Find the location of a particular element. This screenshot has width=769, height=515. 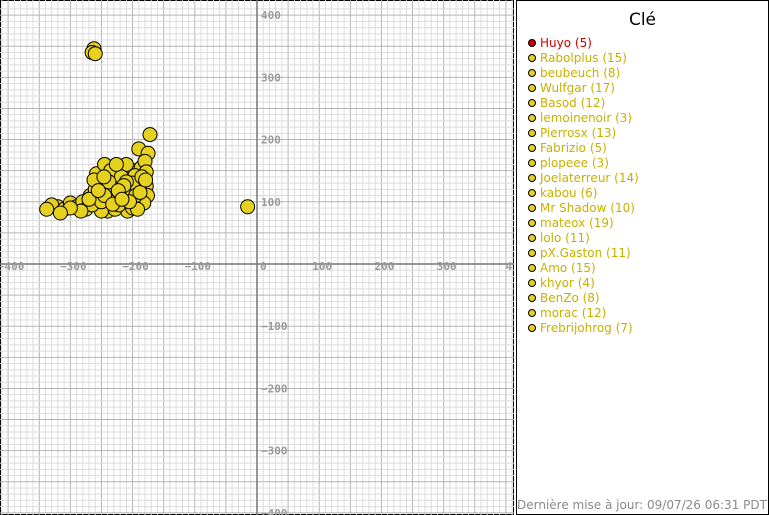

legend-item: khyor (4) is located at coordinates (583, 283).